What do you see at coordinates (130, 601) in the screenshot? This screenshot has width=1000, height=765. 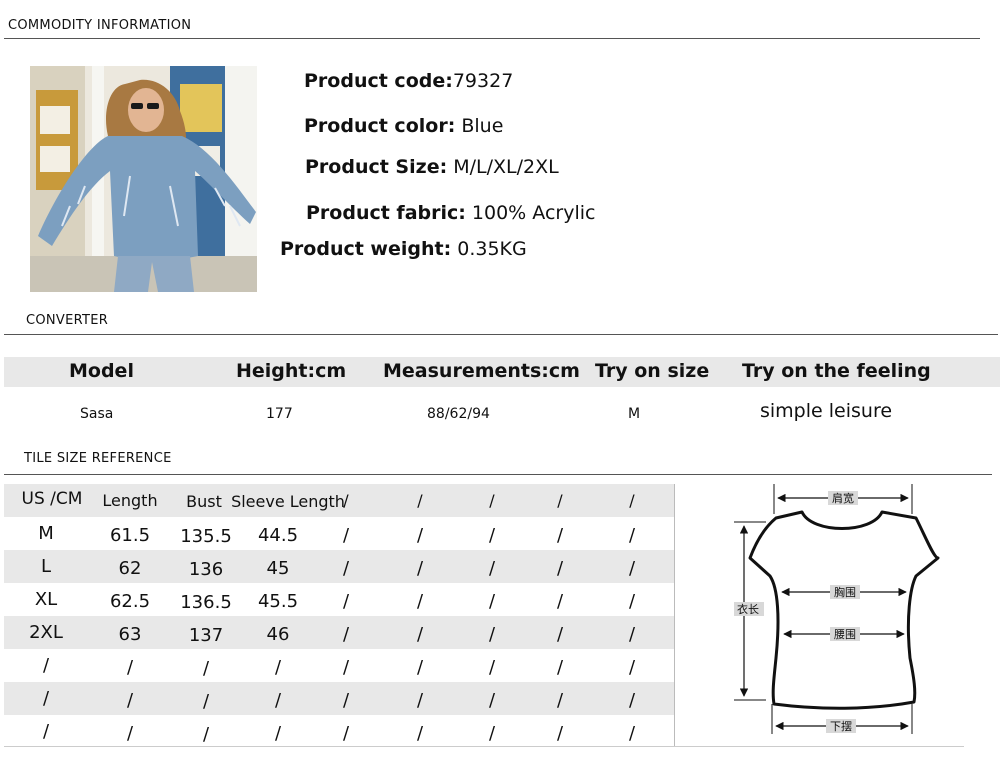 I see `size-cell: 62.5` at bounding box center [130, 601].